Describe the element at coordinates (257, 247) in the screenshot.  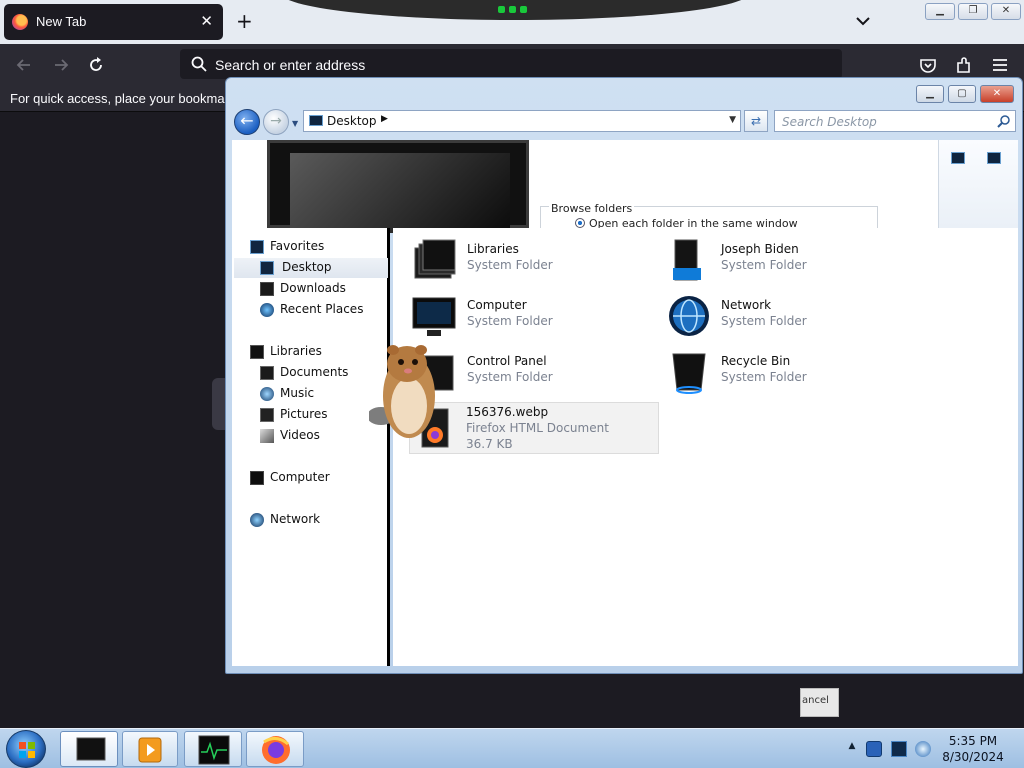
I see `star-icon` at that location.